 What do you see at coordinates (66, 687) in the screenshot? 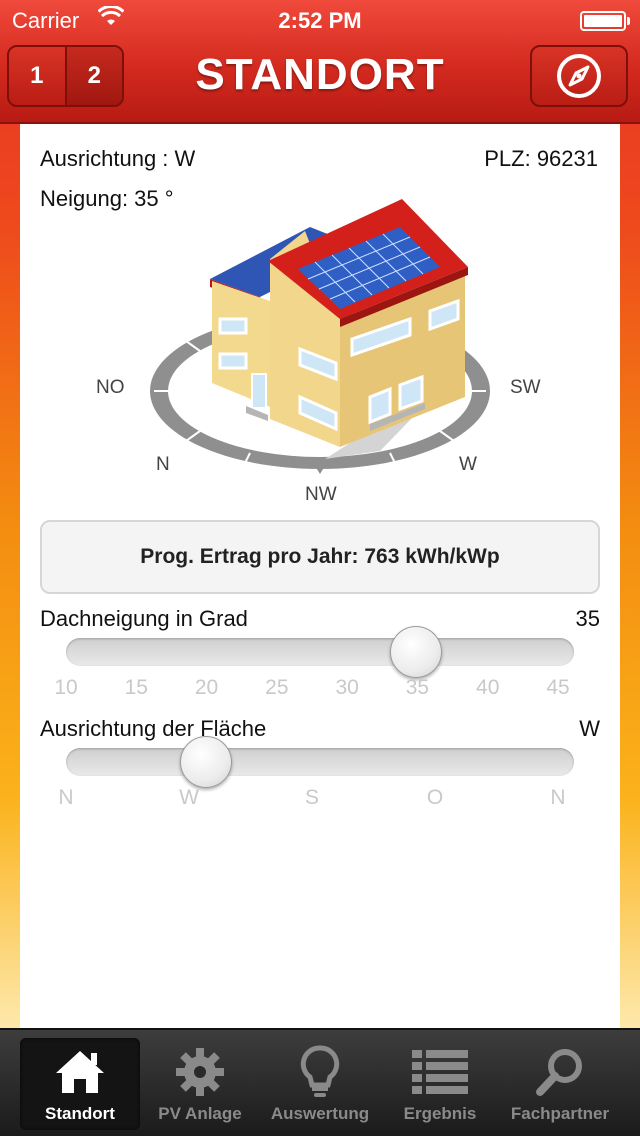
I see `slider-tick: 10` at bounding box center [66, 687].